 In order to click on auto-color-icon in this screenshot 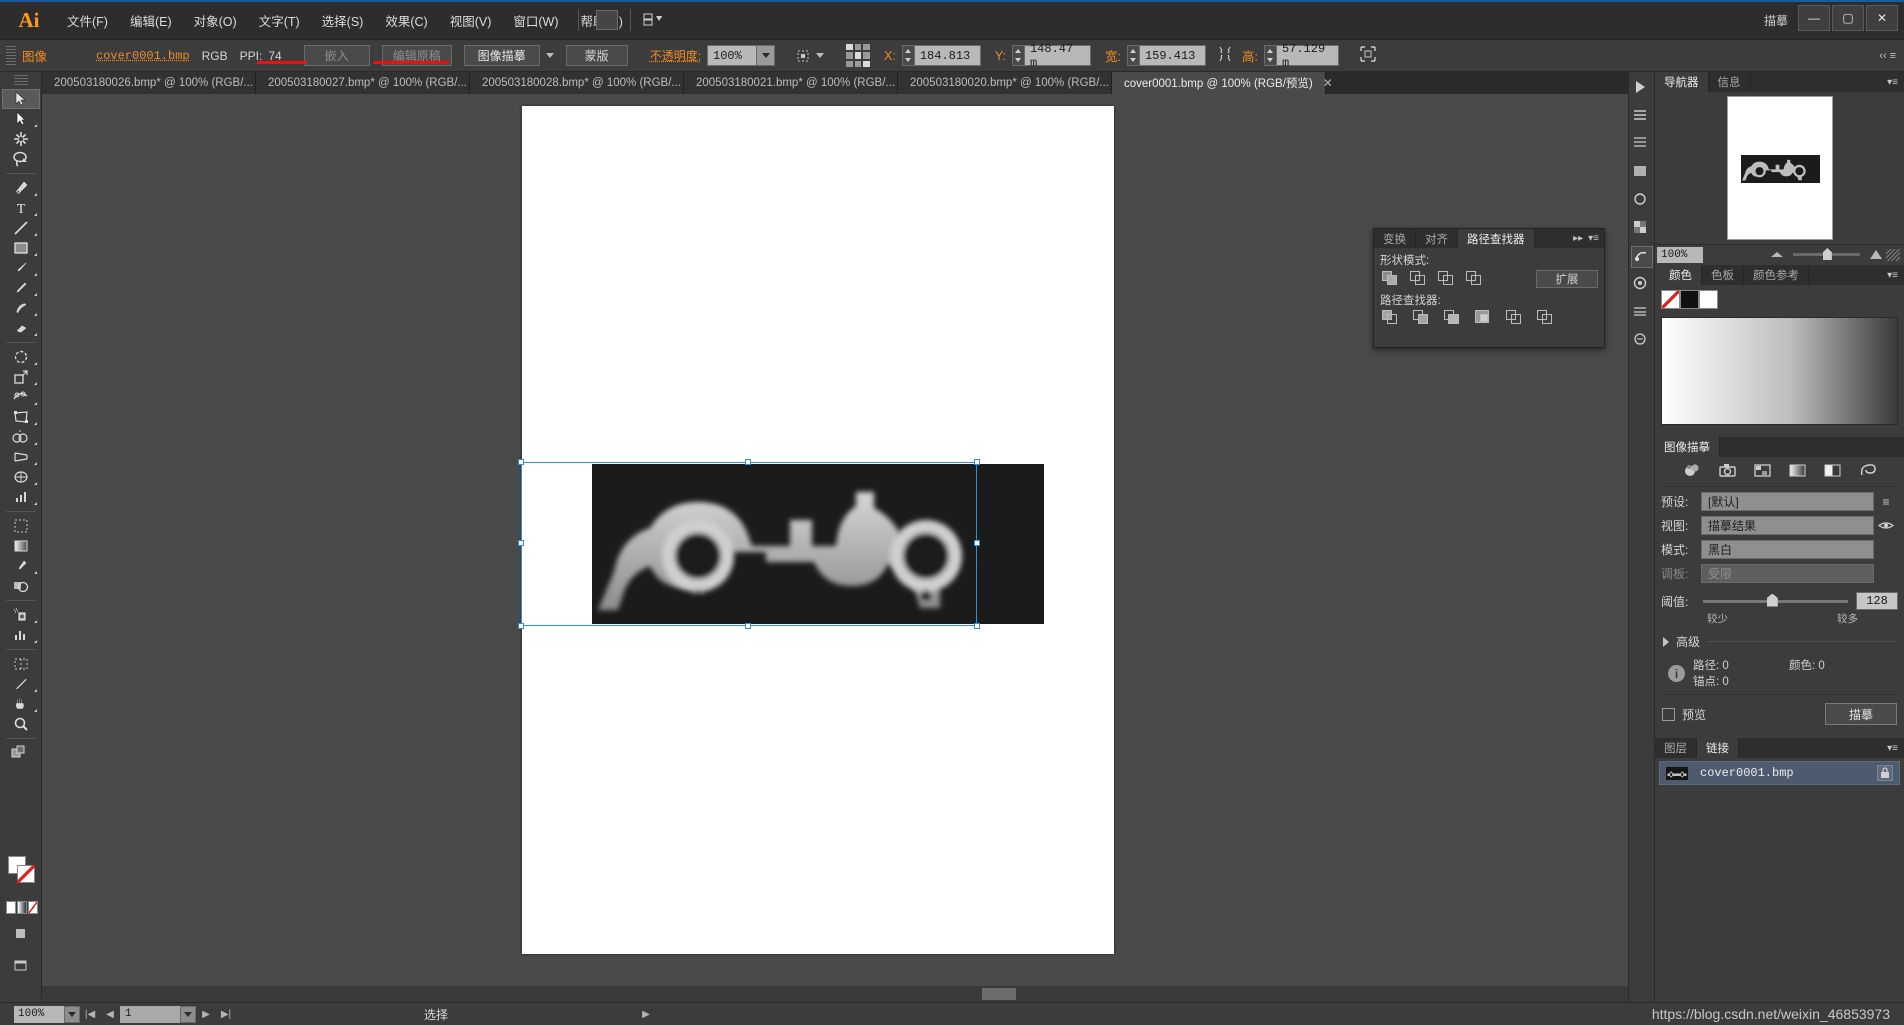, I will do `click(1692, 472)`.